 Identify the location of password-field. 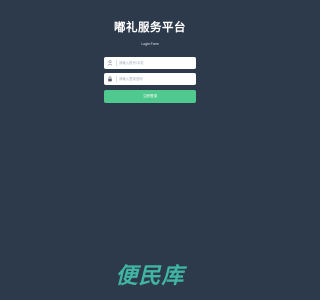
(150, 79).